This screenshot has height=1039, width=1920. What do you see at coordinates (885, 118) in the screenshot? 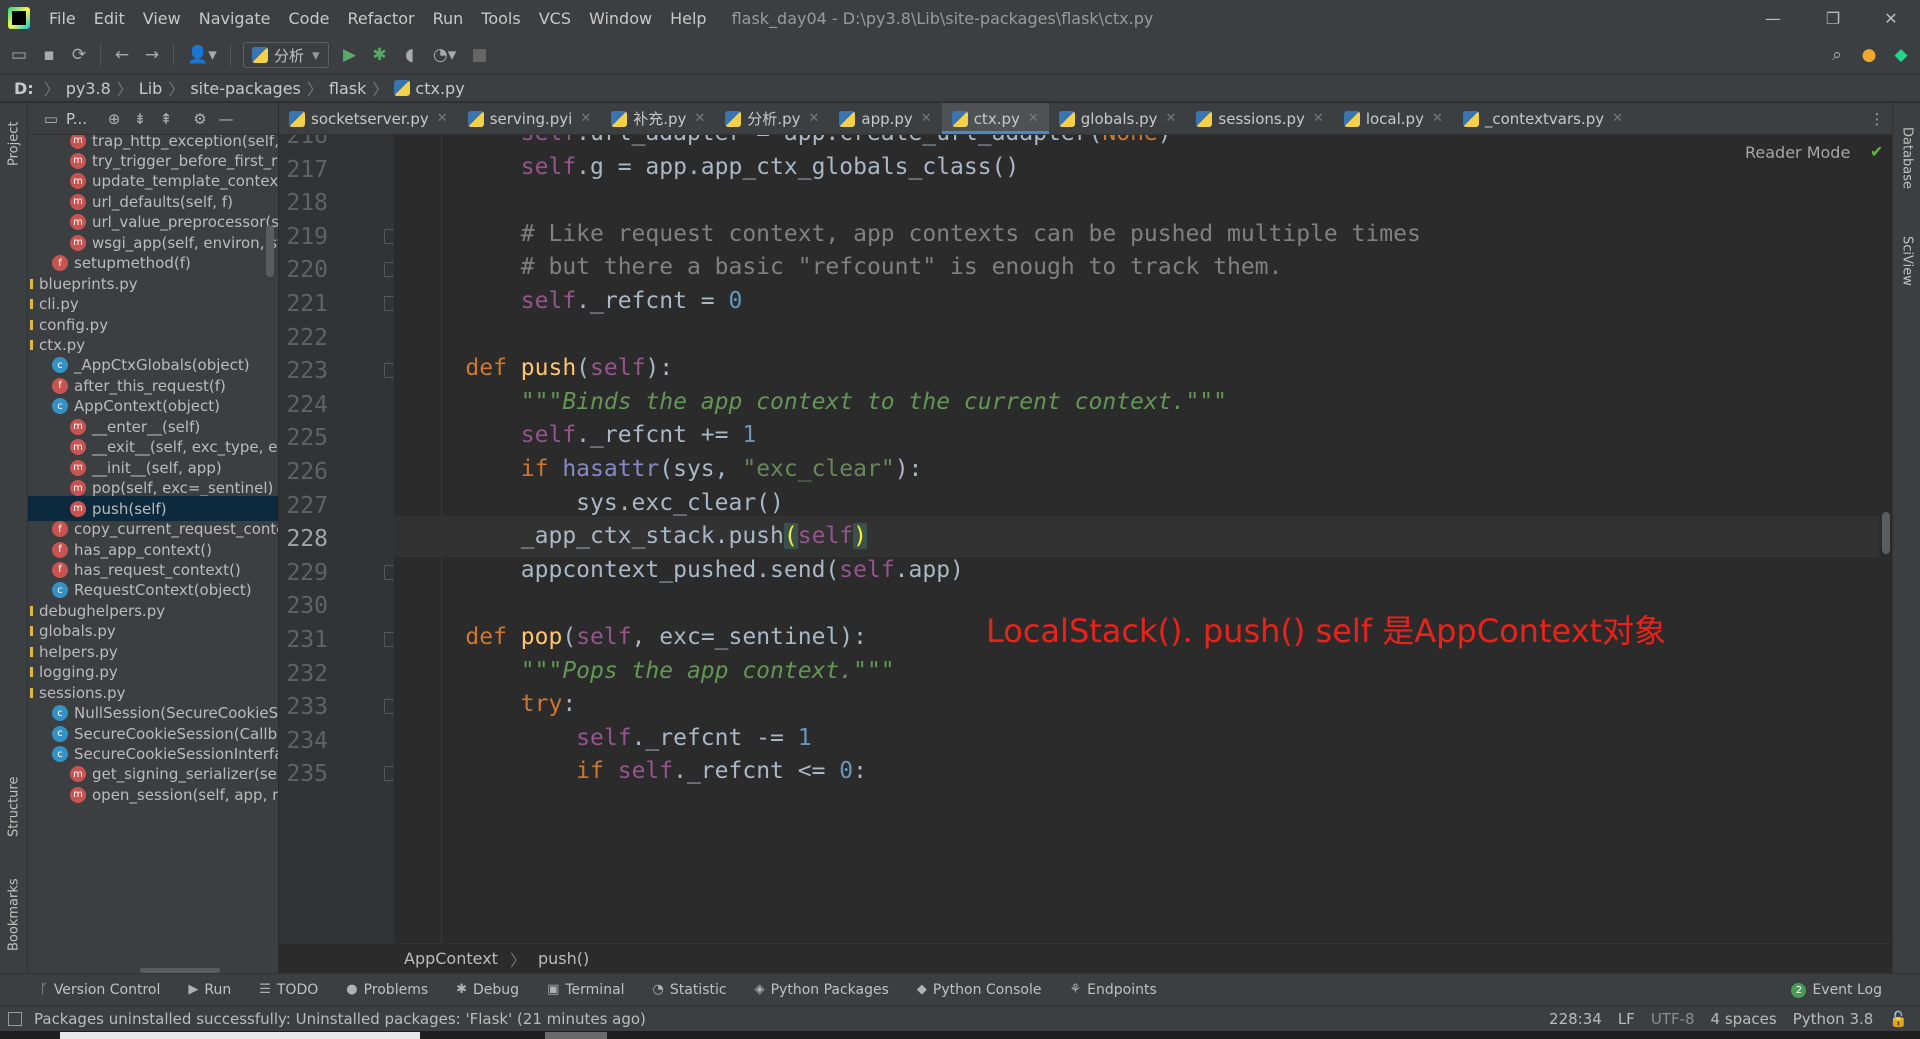
I see `editor-tab: app.py ✕` at bounding box center [885, 118].